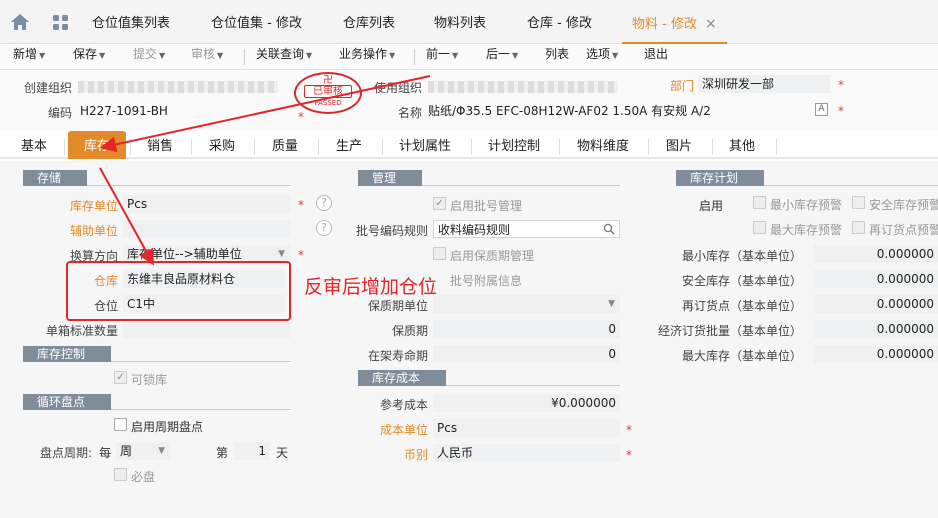  What do you see at coordinates (526, 403) in the screenshot?
I see `ref-cost-field: ¥0.000000` at bounding box center [526, 403].